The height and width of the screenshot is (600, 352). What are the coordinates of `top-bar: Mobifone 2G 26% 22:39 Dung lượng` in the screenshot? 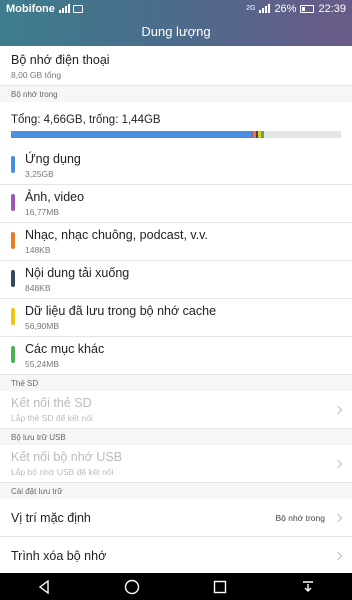 It's located at (176, 23).